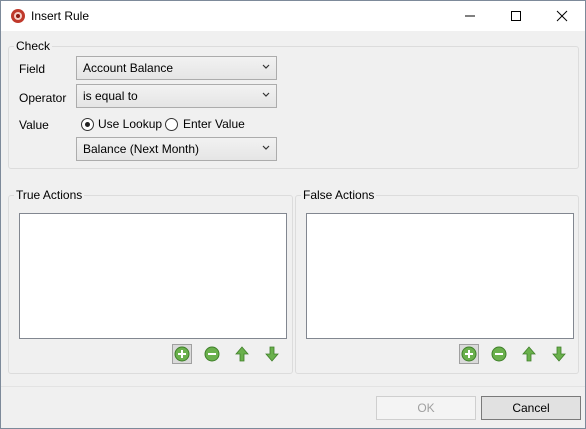 The width and height of the screenshot is (586, 429). I want to click on false-move-down-button, so click(559, 354).